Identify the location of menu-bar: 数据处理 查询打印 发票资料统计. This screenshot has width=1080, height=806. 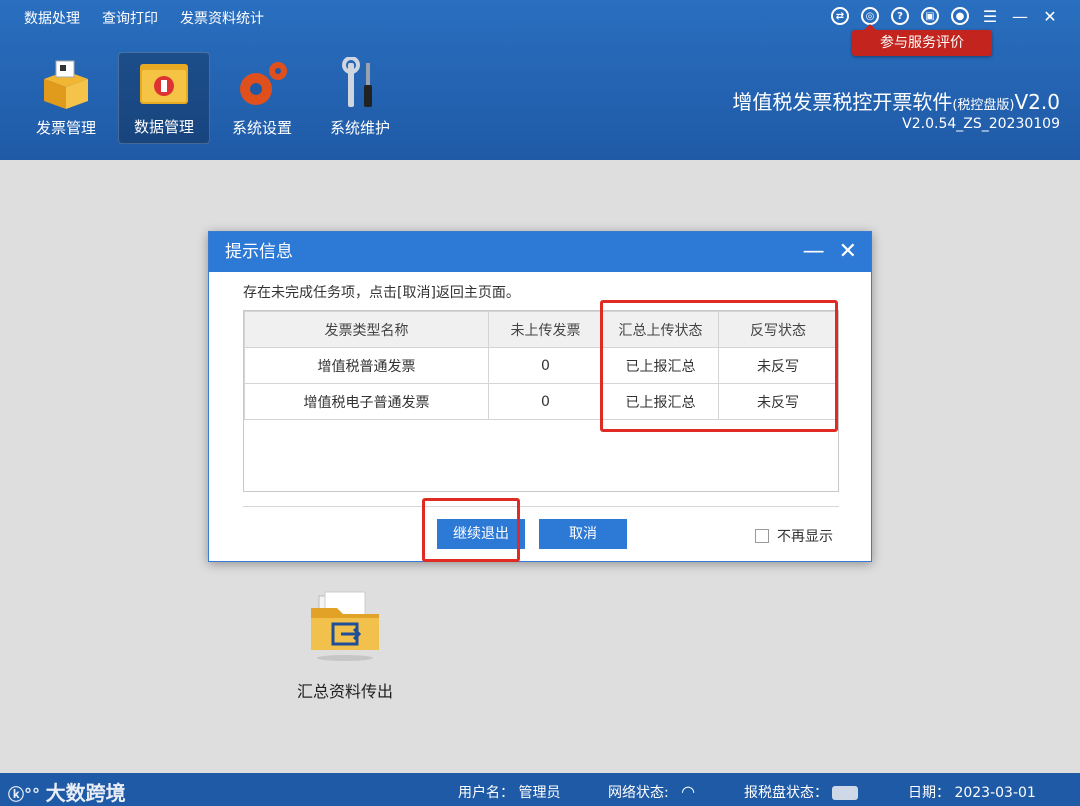
(144, 18).